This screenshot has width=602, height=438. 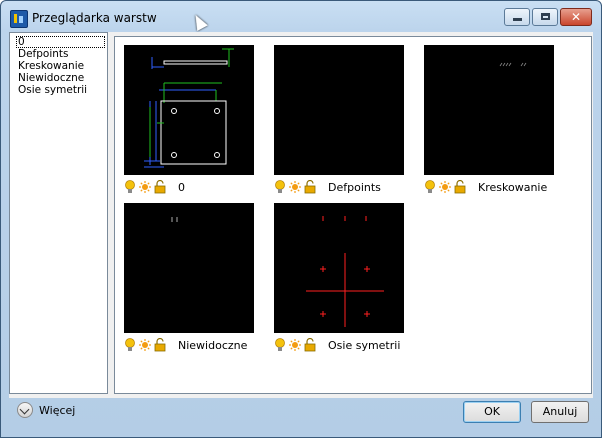 I want to click on mouse-cursor-icon, so click(x=199, y=21).